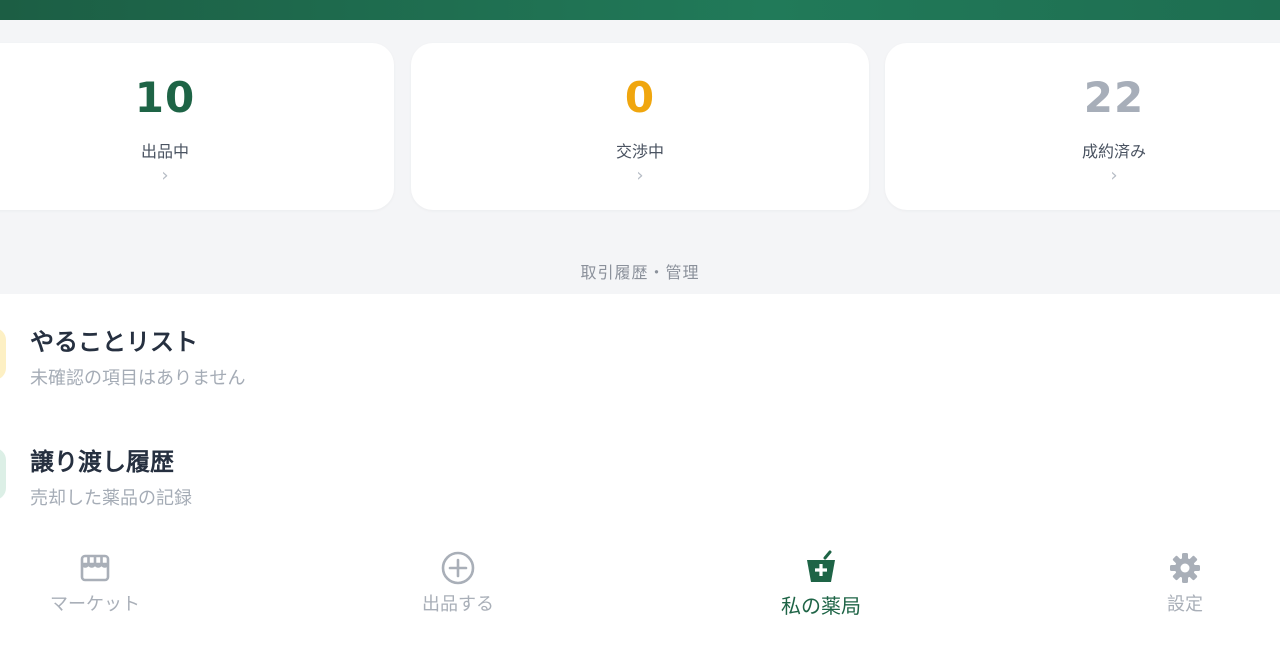  Describe the element at coordinates (1185, 604) in the screenshot. I see `nav-label-settings: 設定` at that location.